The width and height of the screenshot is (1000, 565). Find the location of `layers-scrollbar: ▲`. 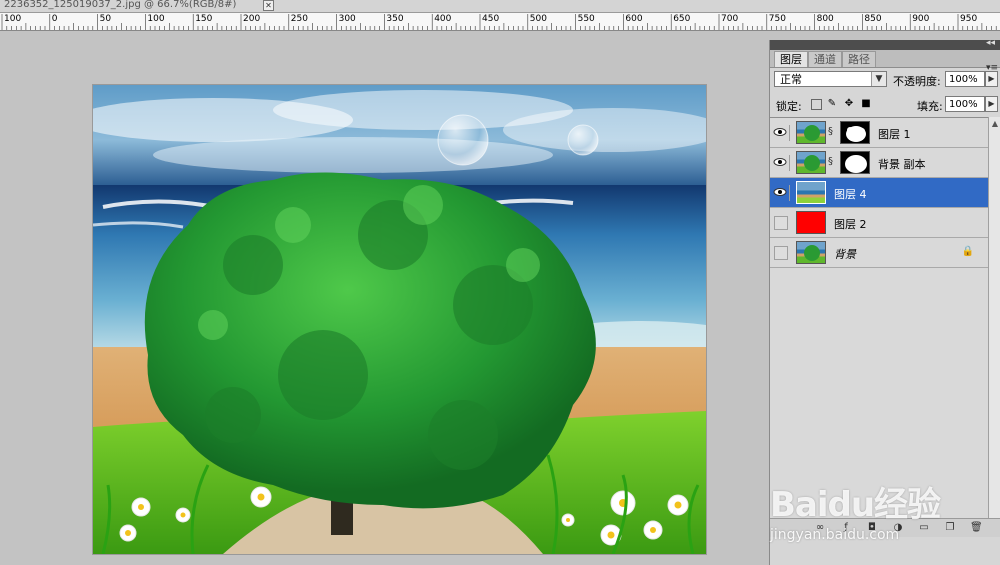

layers-scrollbar: ▲ is located at coordinates (994, 317).